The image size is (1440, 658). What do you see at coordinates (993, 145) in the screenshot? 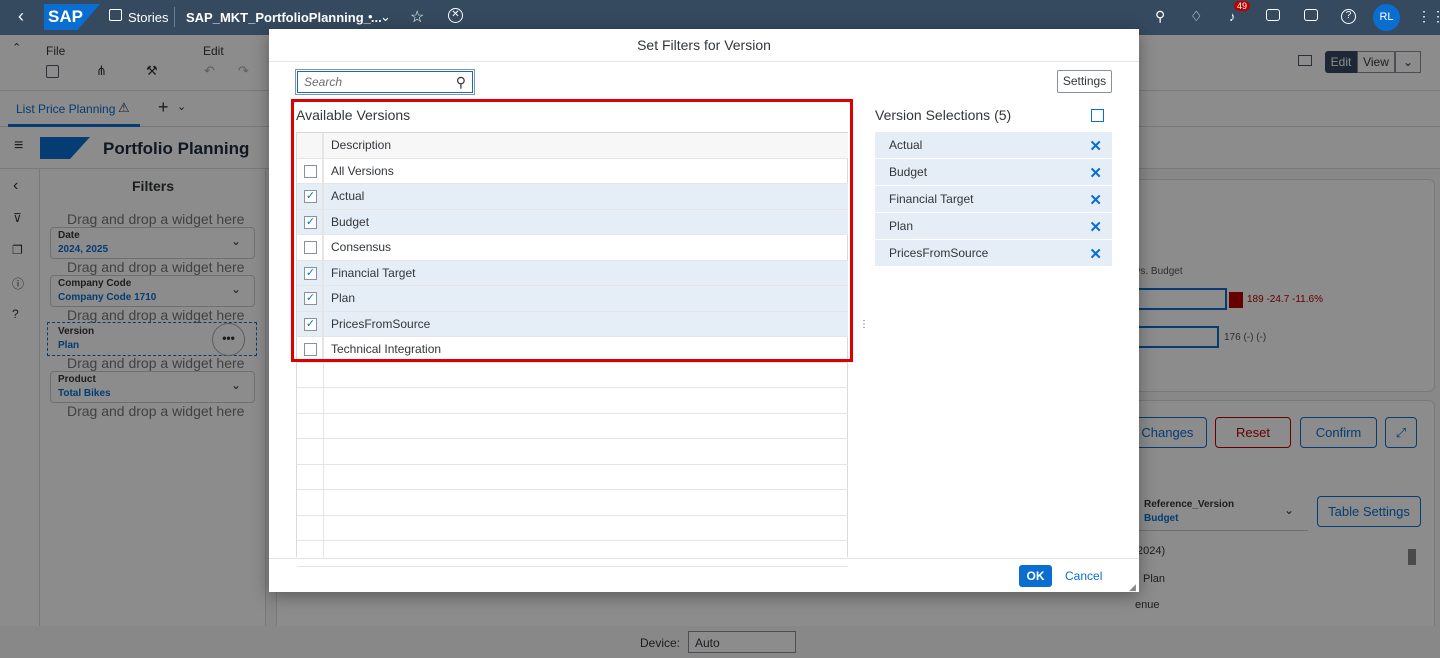
I see `selected-version-item: Actual ✕` at bounding box center [993, 145].